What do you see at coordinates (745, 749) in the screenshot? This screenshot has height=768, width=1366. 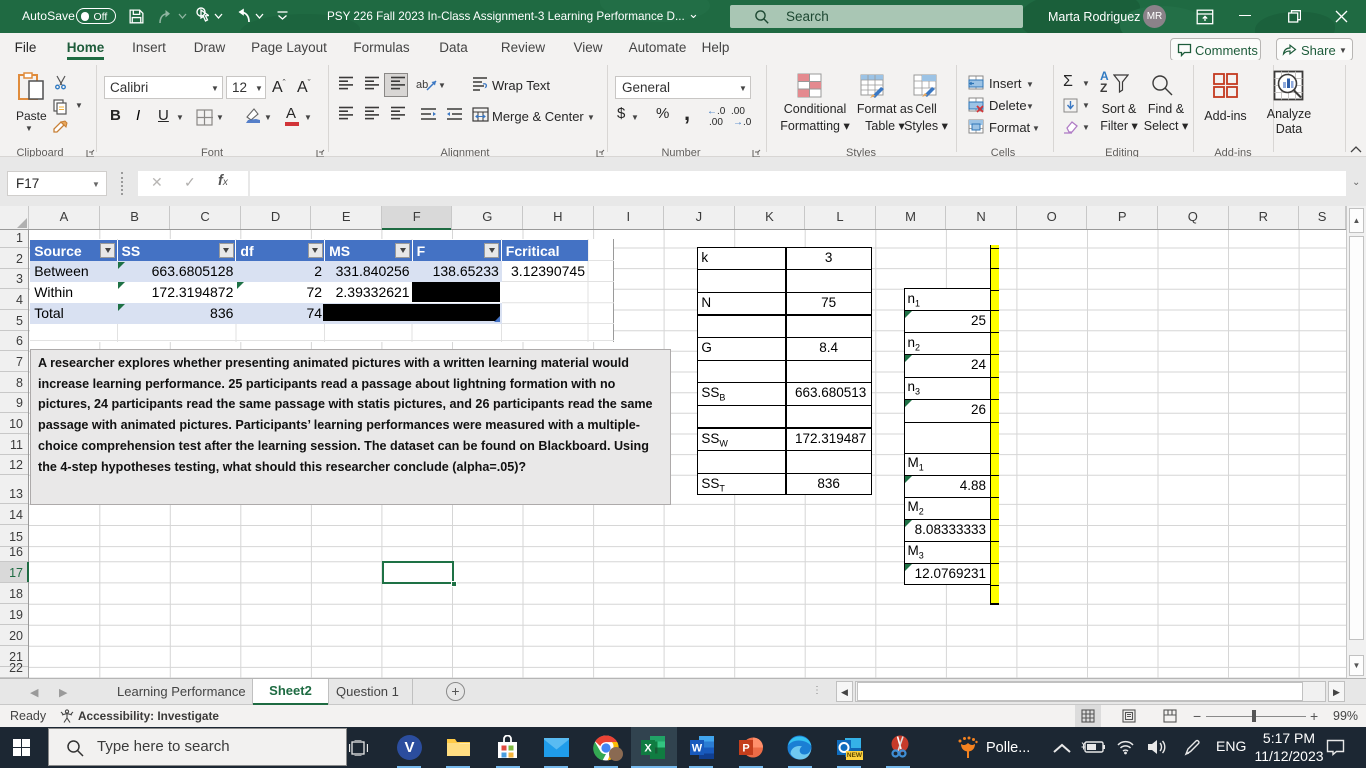 I see `svg-text: P` at bounding box center [745, 749].